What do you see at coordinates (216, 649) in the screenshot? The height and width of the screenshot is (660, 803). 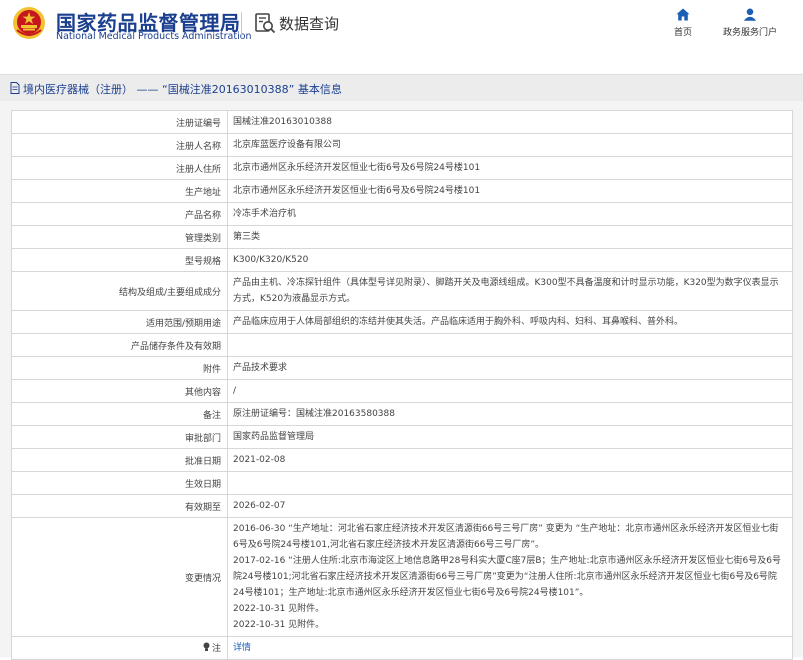 I see `note-label: 注` at bounding box center [216, 649].